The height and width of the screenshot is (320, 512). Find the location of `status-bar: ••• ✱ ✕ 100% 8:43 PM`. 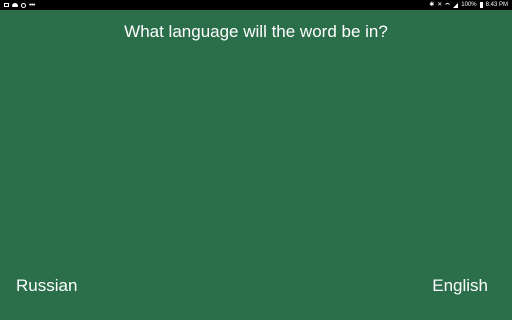

status-bar: ••• ✱ ✕ 100% 8:43 PM is located at coordinates (256, 5).